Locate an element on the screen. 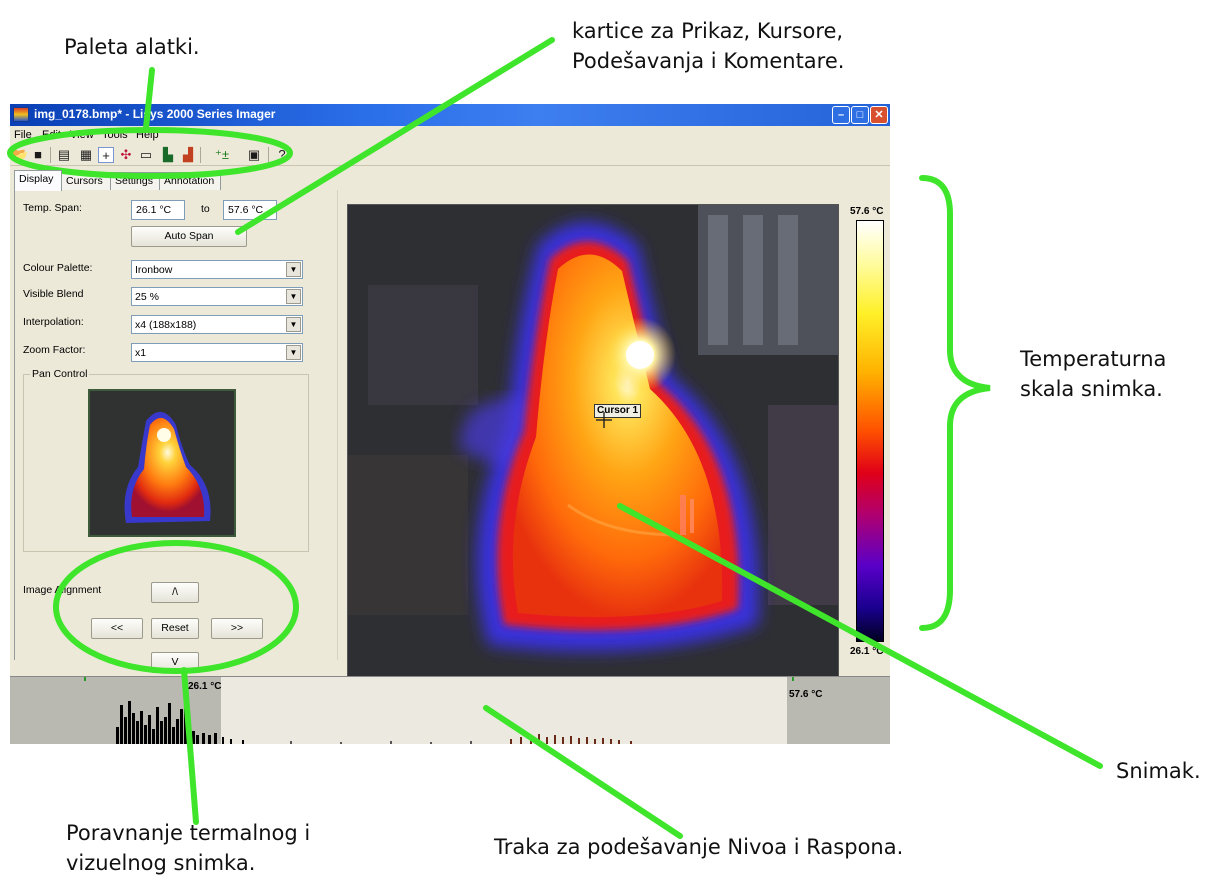 This screenshot has width=1226, height=886. help-icon: ? is located at coordinates (282, 155).